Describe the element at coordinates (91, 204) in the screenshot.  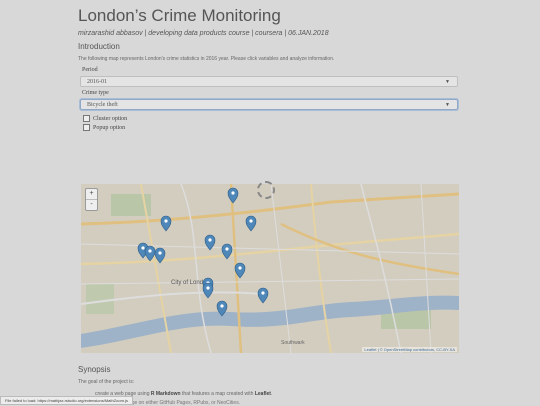
I see `zoom-out-button: -` at that location.